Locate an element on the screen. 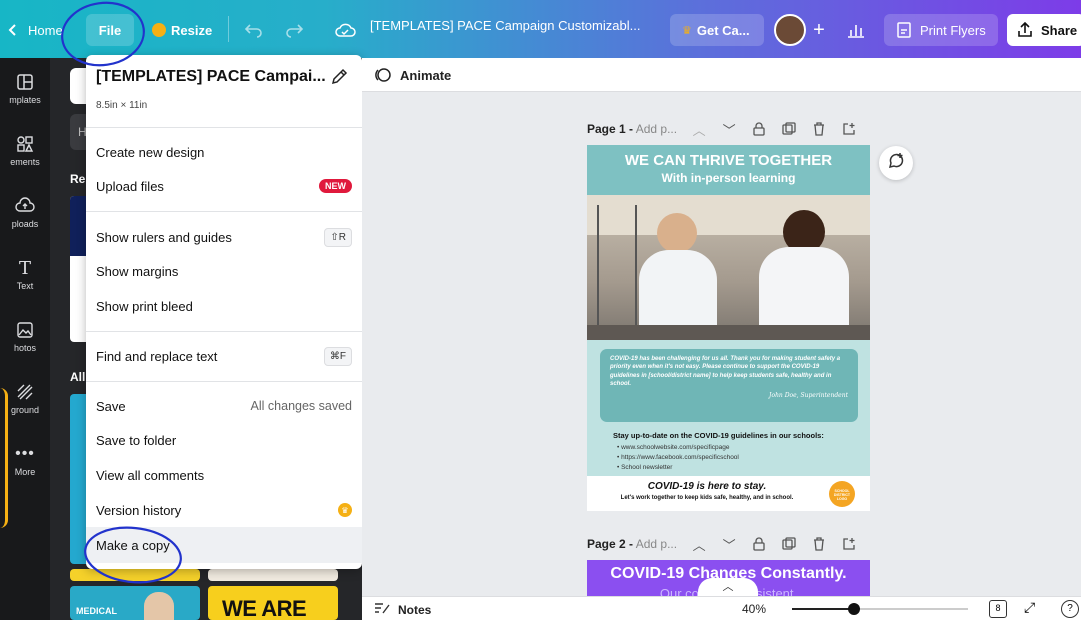  menu-item-label: Show print bleed is located at coordinates (144, 306).